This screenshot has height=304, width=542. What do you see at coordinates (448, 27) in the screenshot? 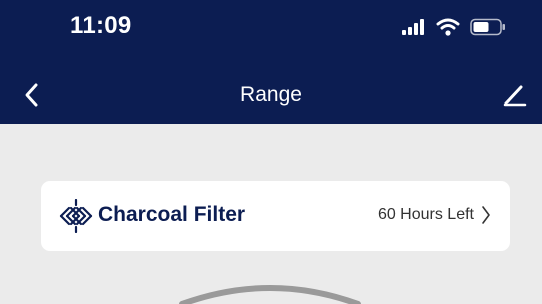
I see `wifi-icon` at bounding box center [448, 27].